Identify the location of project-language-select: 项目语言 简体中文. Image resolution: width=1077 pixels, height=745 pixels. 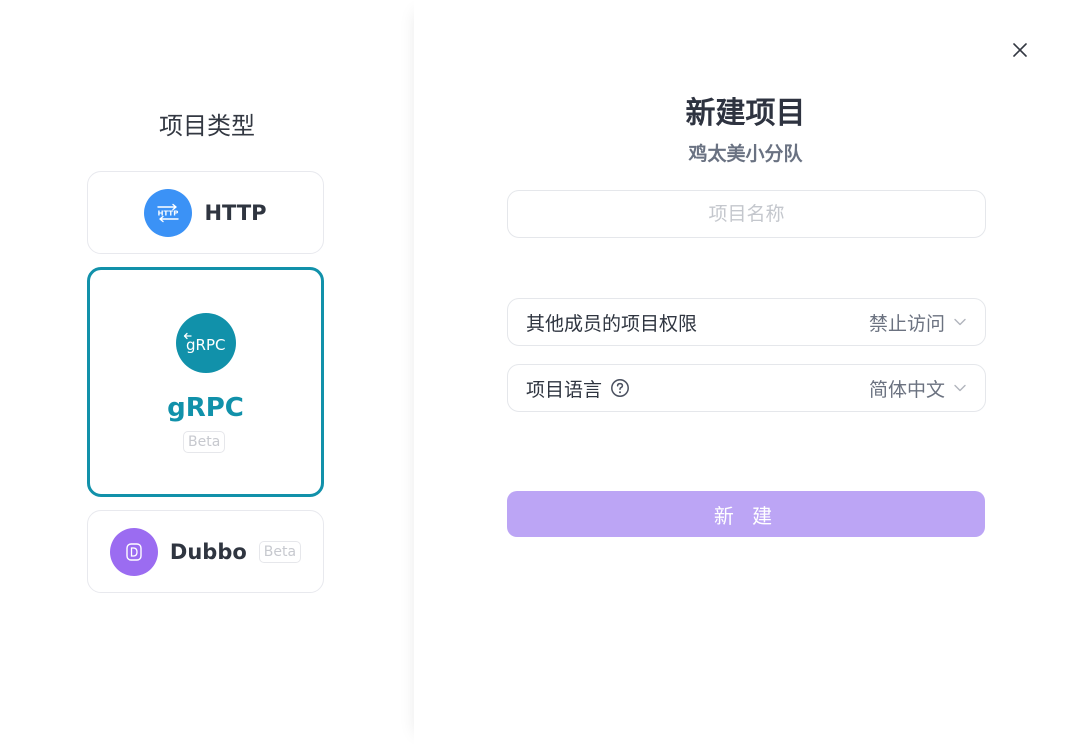
(746, 388).